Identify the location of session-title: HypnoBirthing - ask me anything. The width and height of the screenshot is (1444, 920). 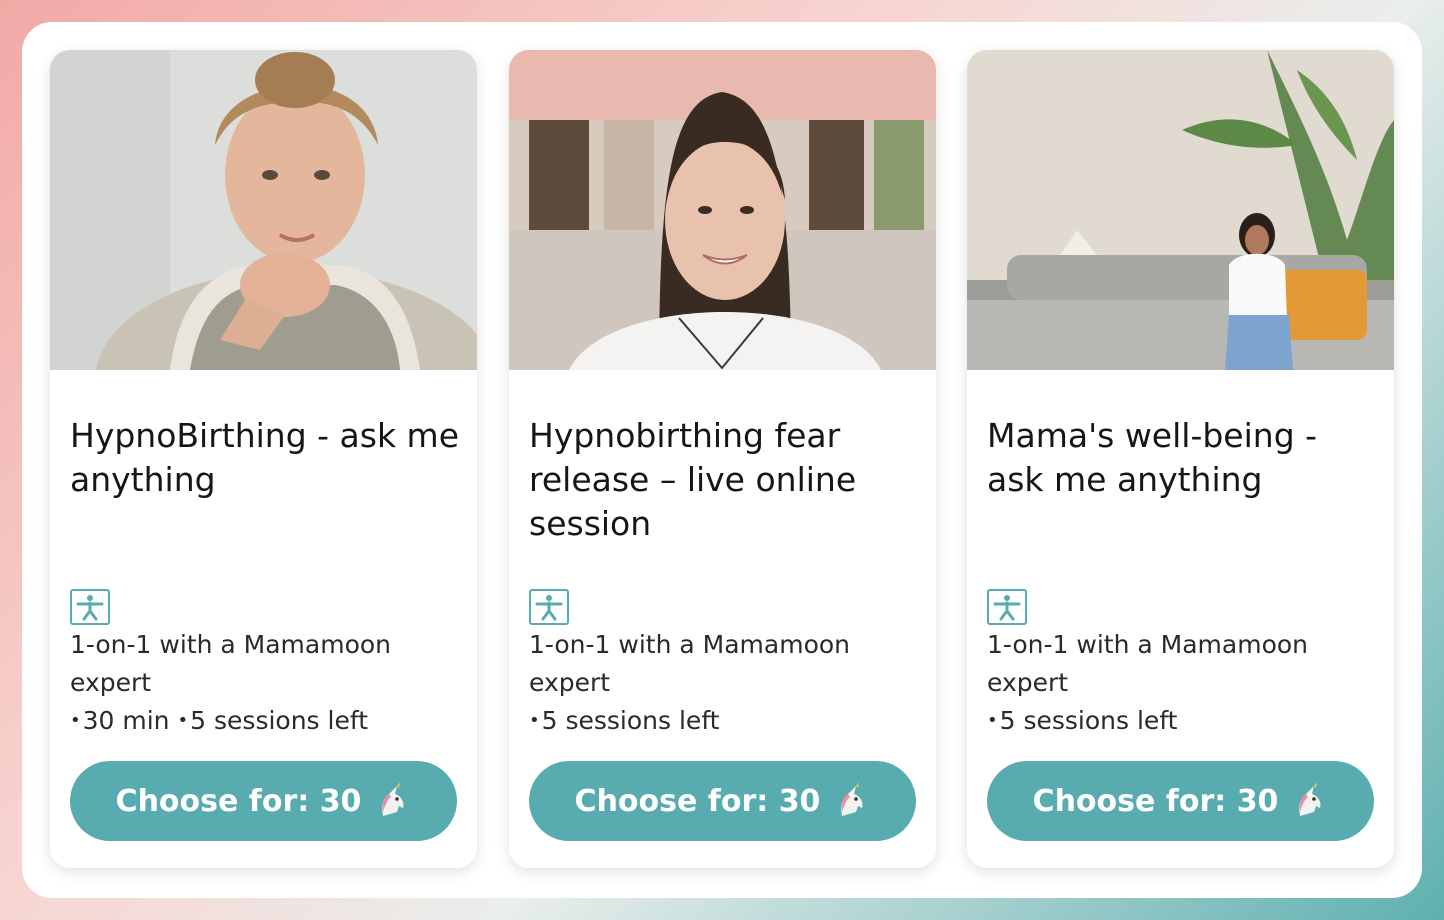
(265, 457).